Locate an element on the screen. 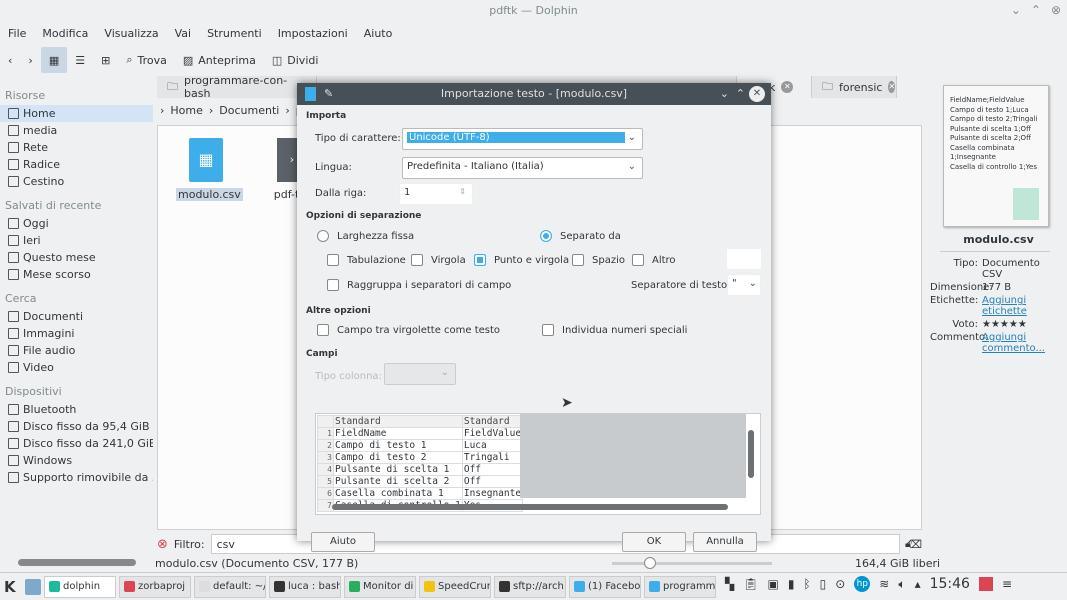 Image resolution: width=1067 pixels, height=600 pixels. sidebar-item: Home is located at coordinates (76, 113).